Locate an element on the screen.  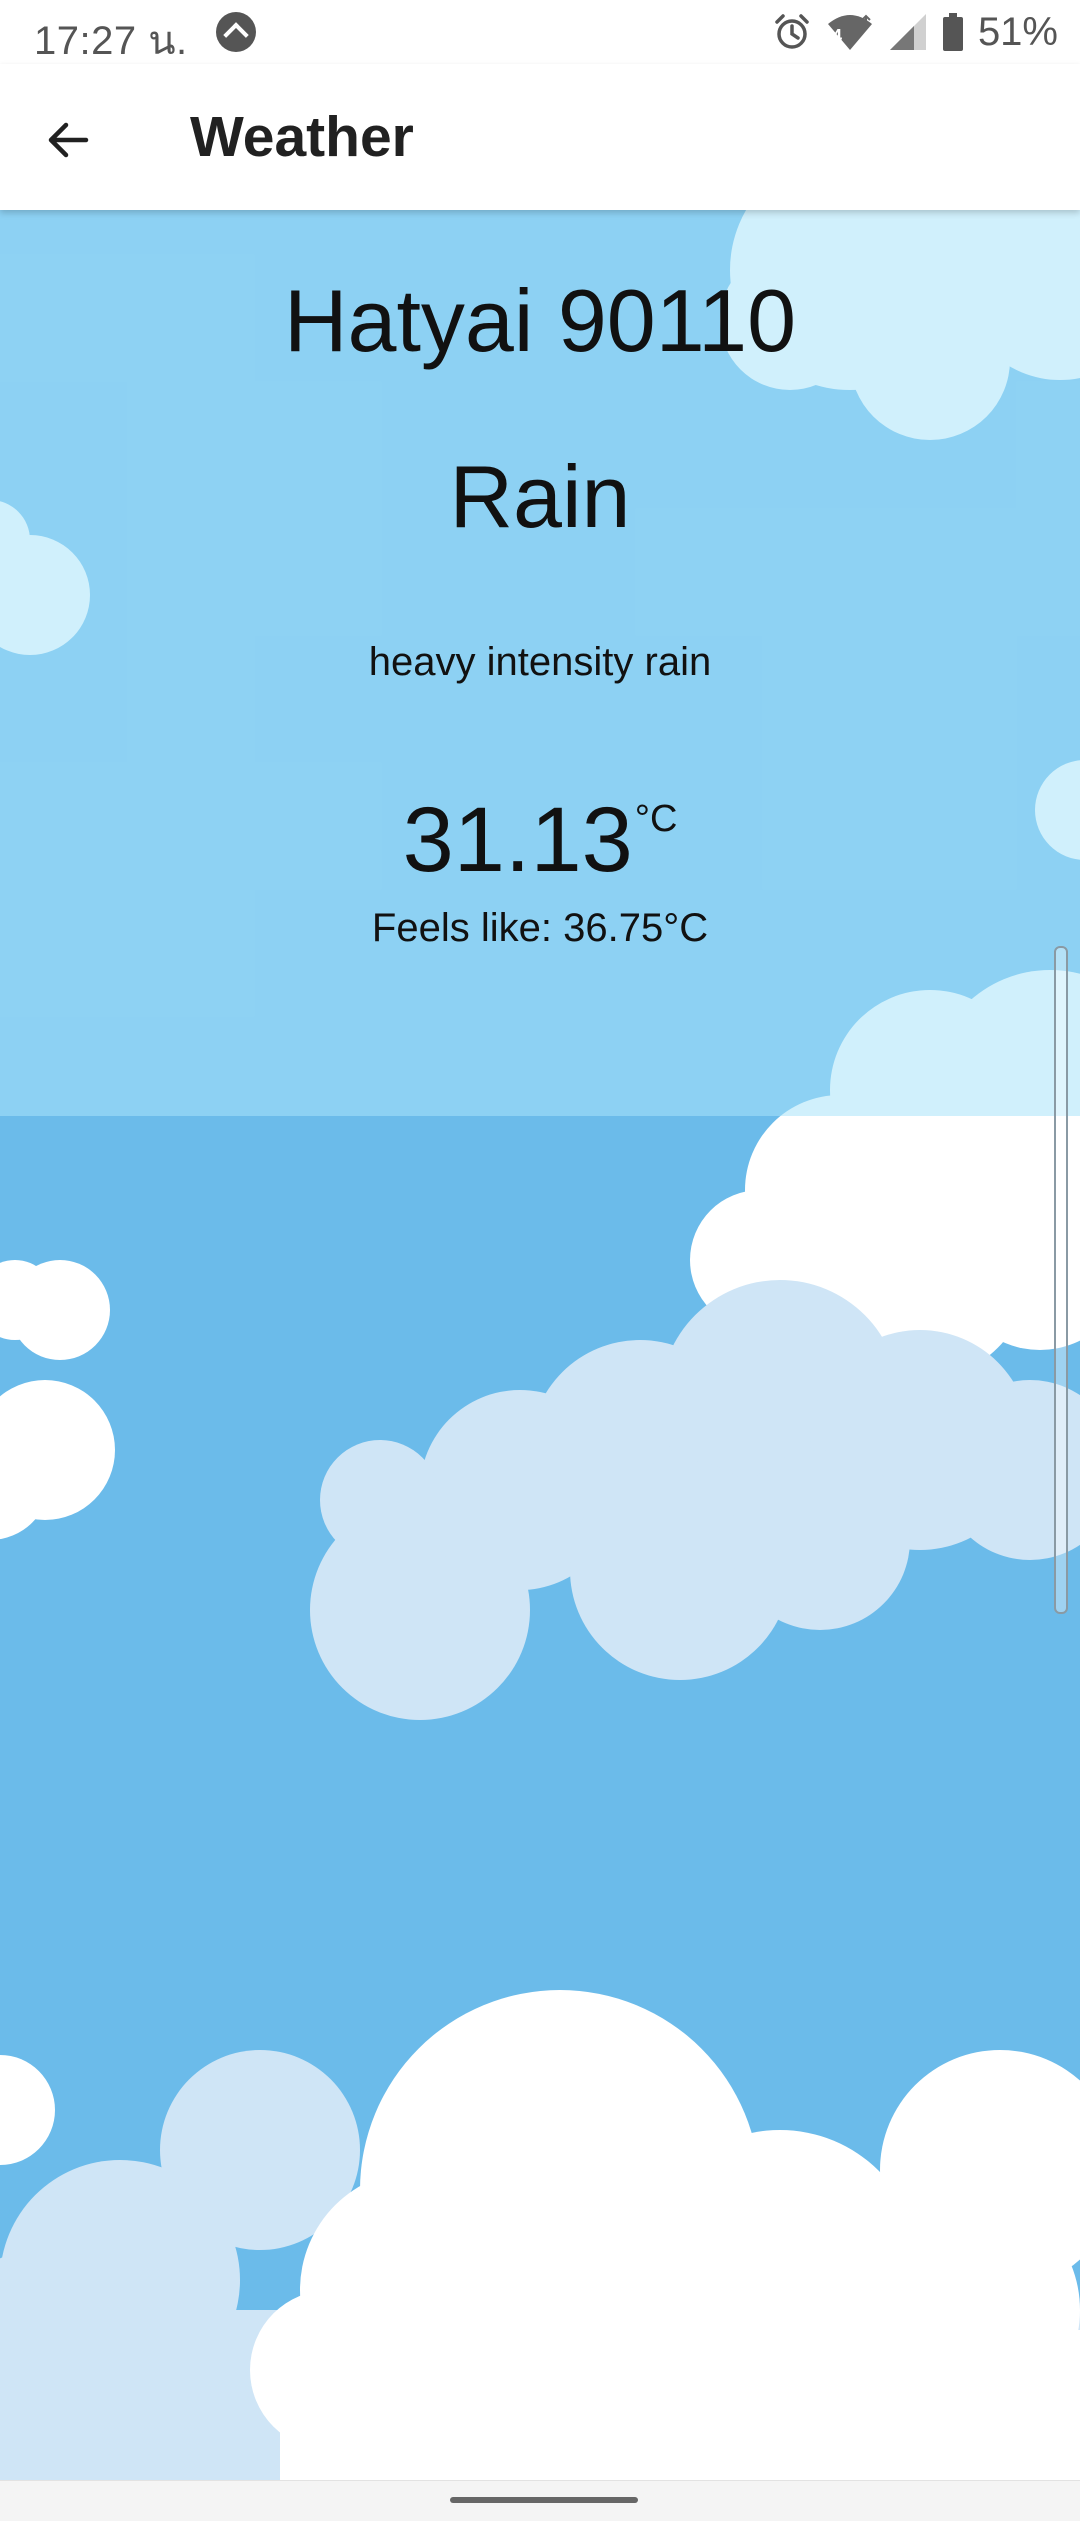
notification-icon is located at coordinates (236, 32).